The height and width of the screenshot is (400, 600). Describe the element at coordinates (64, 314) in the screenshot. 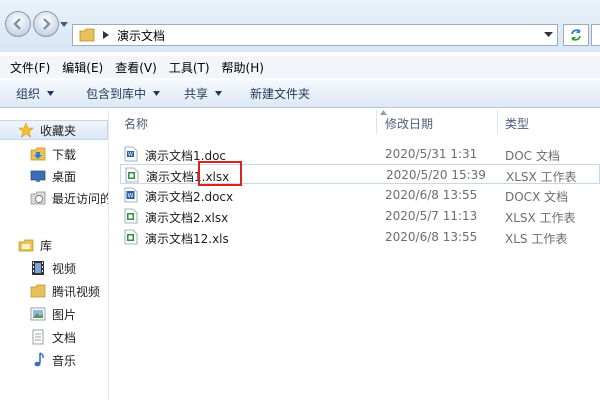

I see `nav-pictures-label: 图片` at that location.